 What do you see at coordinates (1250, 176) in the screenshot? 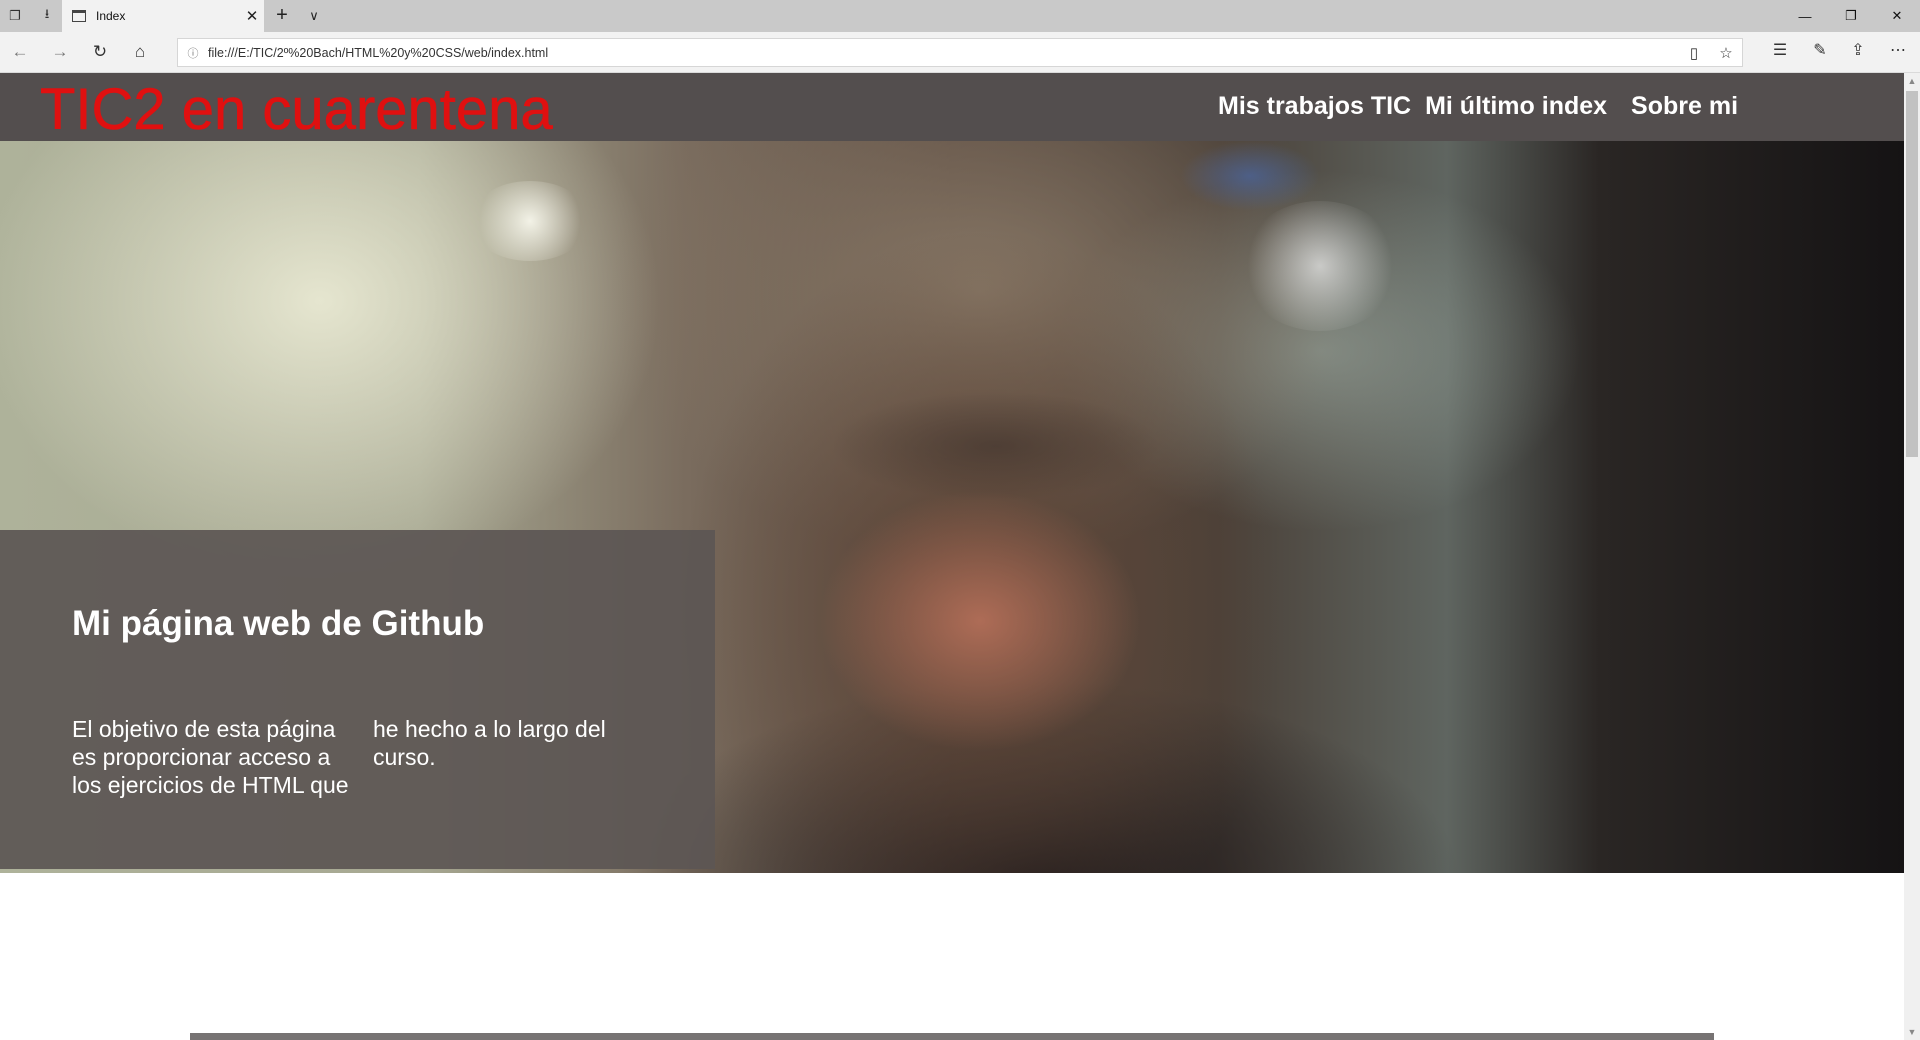
I see `photo-blue-spot` at bounding box center [1250, 176].